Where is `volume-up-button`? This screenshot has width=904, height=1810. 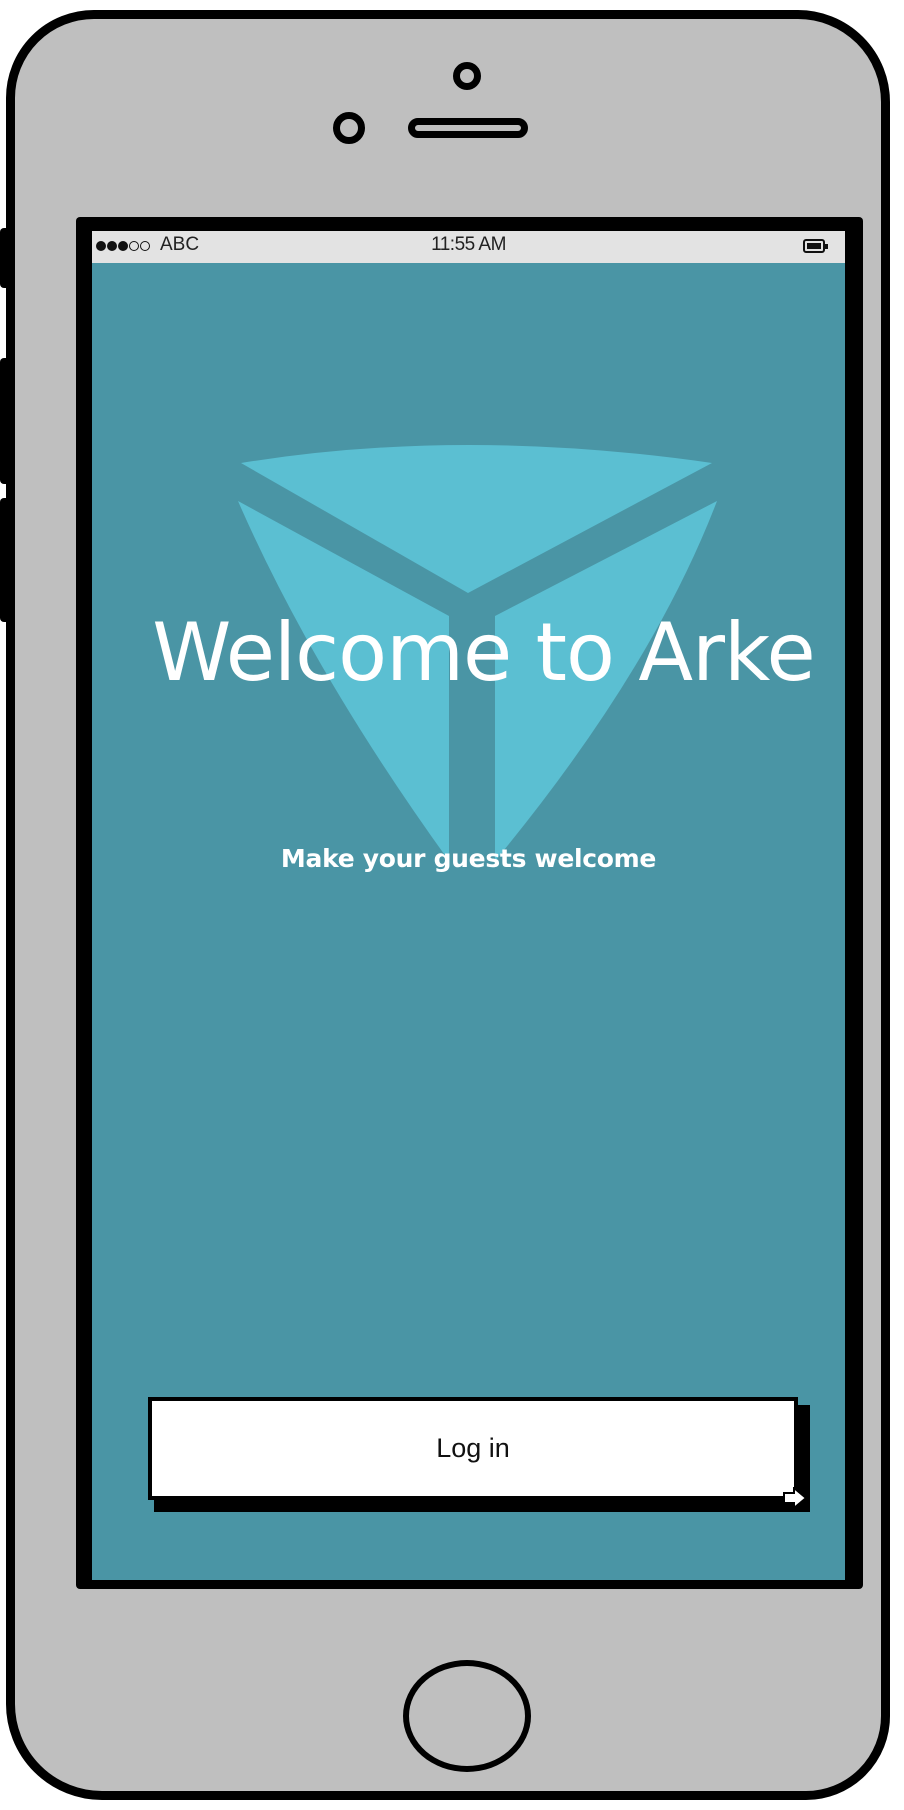 volume-up-button is located at coordinates (7, 421).